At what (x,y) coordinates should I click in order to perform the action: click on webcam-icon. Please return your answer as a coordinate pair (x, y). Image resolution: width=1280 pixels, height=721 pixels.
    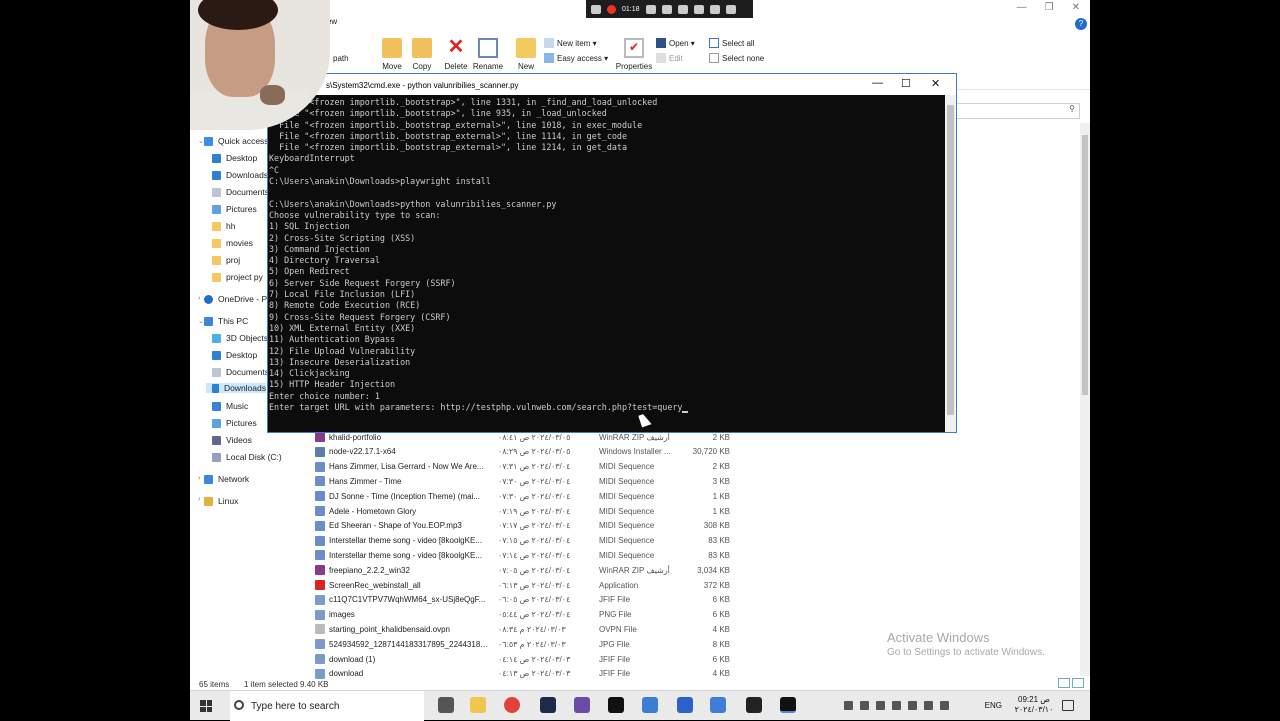
    Looking at the image, I should click on (698, 9).